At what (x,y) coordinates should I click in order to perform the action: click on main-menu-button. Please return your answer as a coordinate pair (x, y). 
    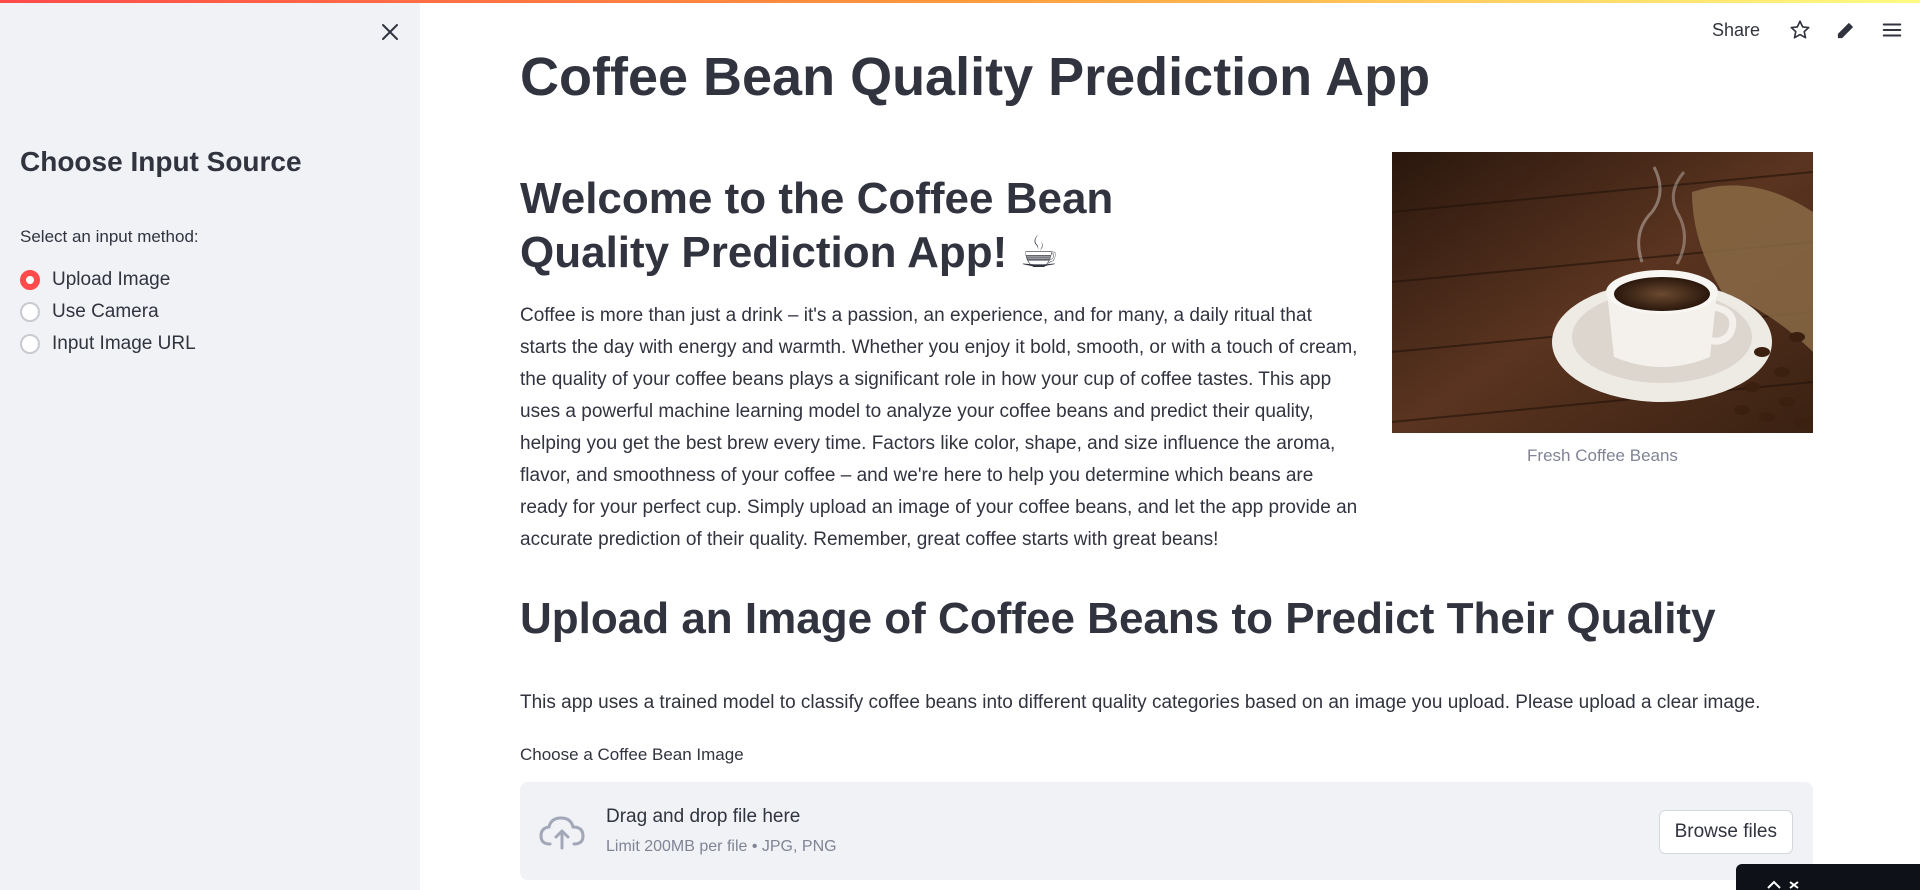
    Looking at the image, I should click on (1892, 30).